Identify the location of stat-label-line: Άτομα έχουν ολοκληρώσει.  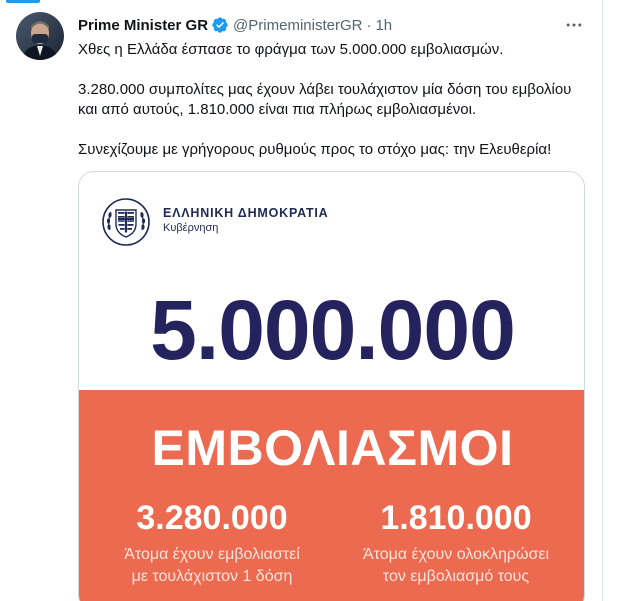
(456, 554).